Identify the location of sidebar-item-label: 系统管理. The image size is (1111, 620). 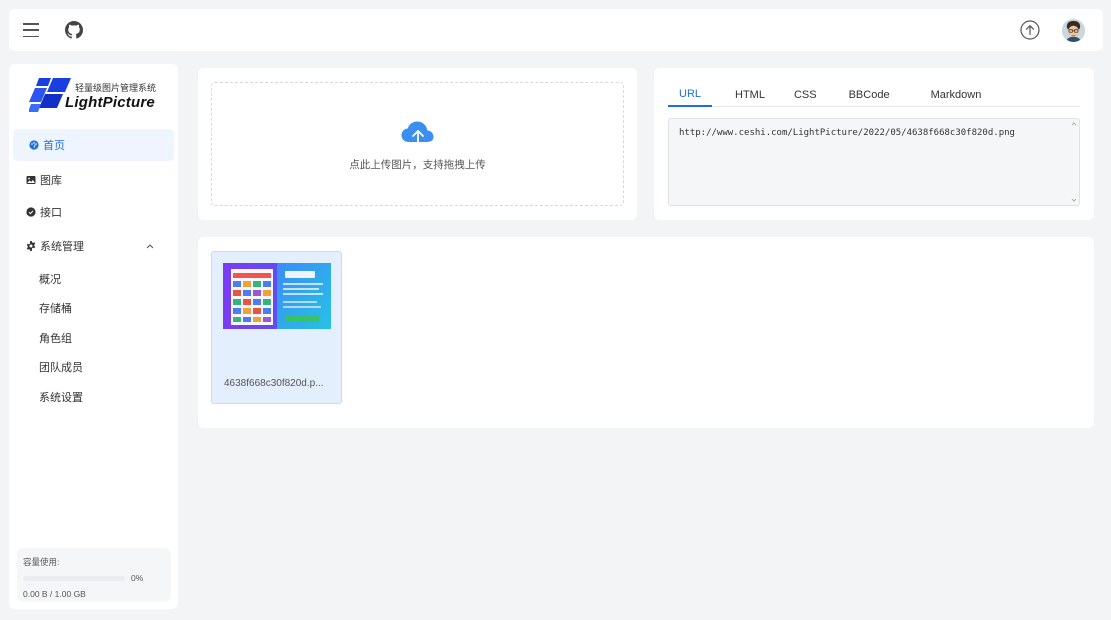
(62, 247).